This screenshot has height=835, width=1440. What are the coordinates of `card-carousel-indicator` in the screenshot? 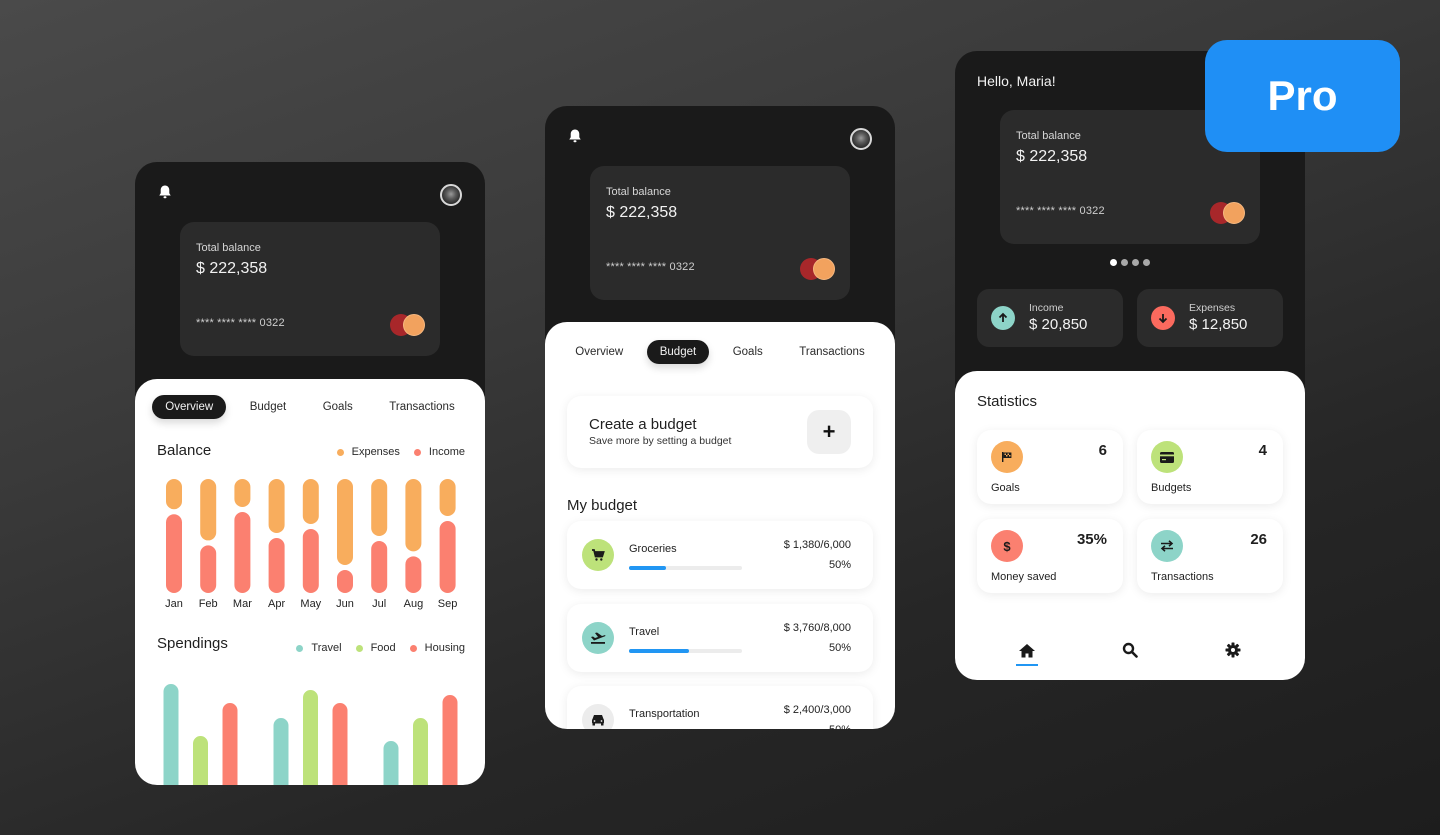 It's located at (1130, 262).